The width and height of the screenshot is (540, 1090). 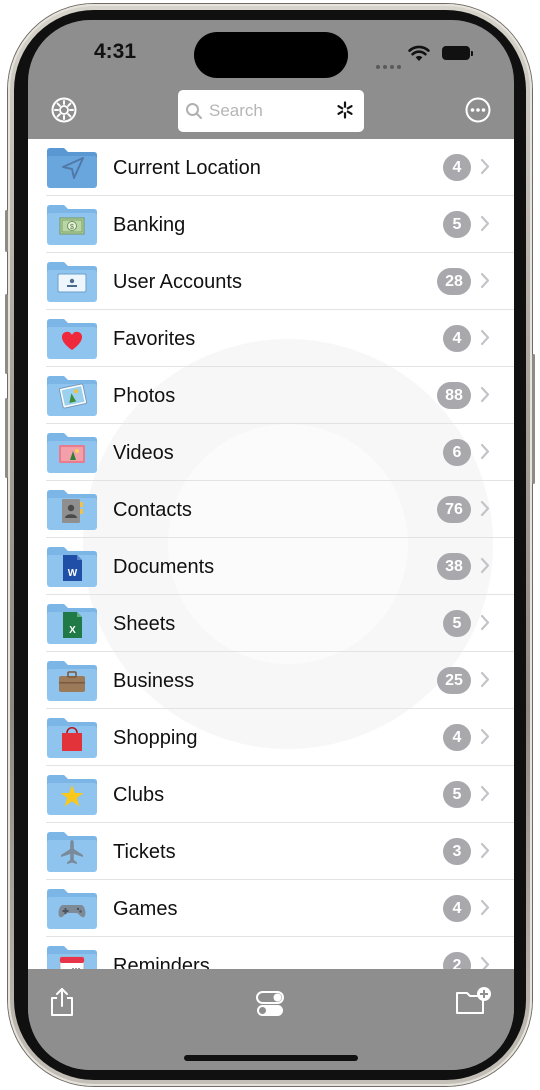 What do you see at coordinates (271, 680) in the screenshot?
I see `folder-row: Business 25` at bounding box center [271, 680].